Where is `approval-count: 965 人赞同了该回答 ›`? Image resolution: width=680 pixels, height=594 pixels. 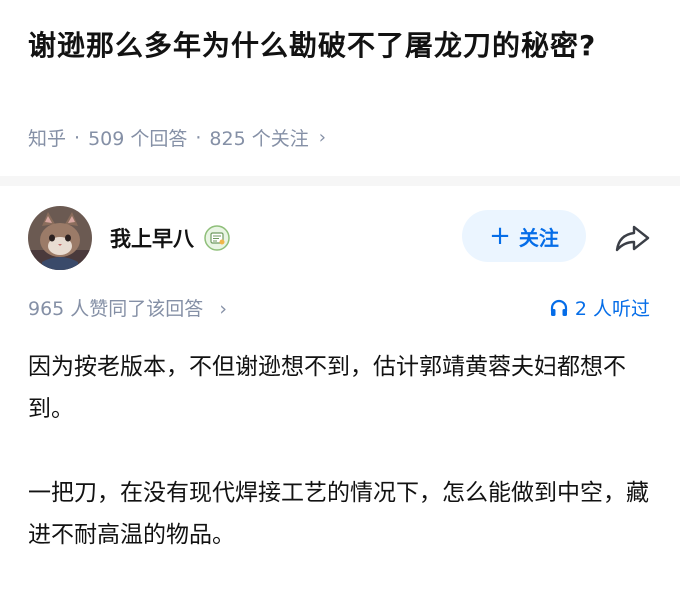 approval-count: 965 人赞同了该回答 › is located at coordinates (127, 307).